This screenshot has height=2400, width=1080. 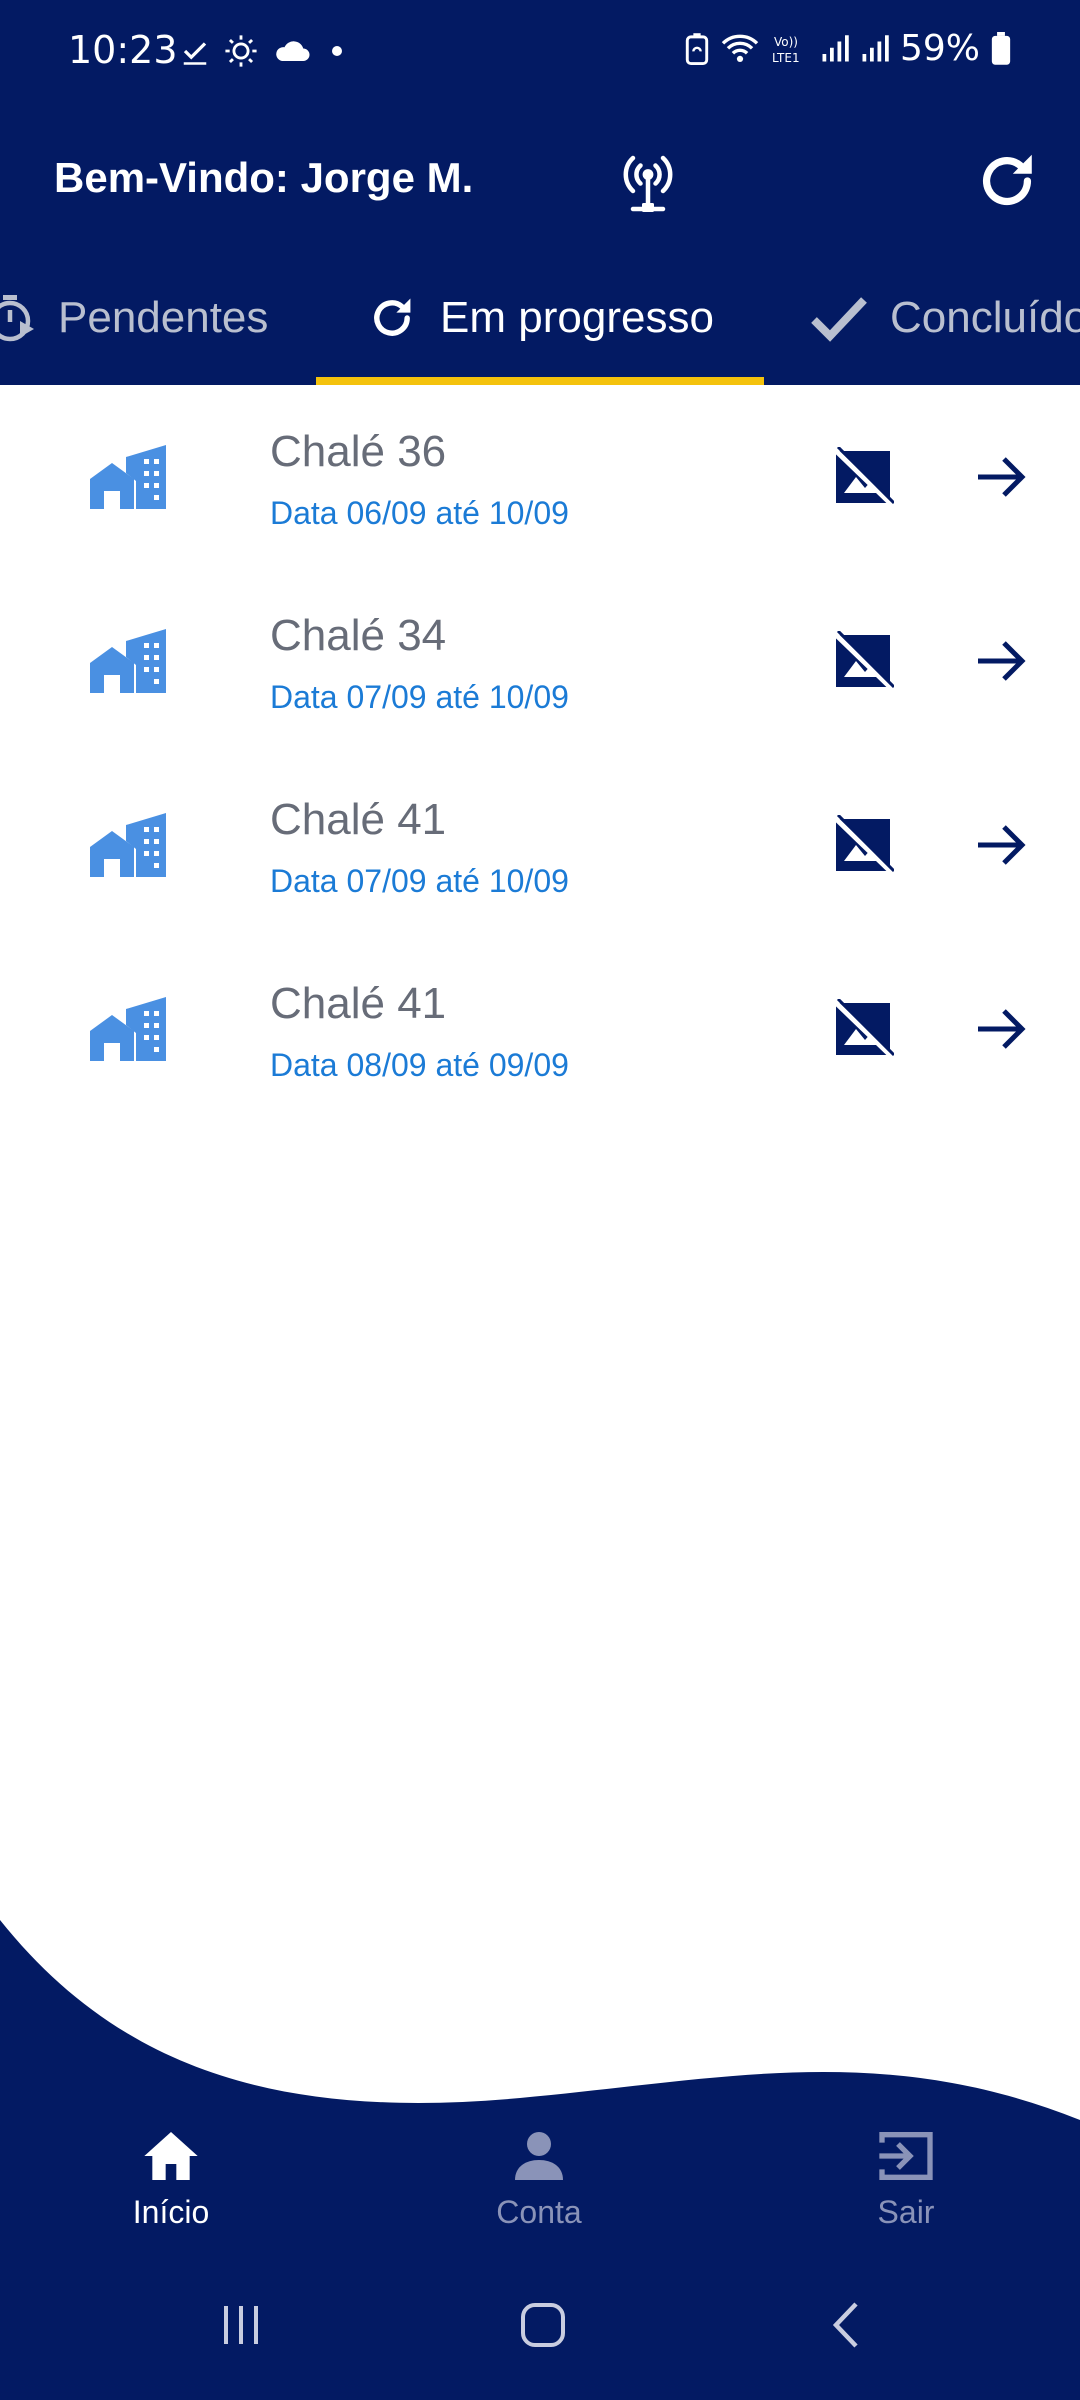 I want to click on cloud-icon, so click(x=293, y=51).